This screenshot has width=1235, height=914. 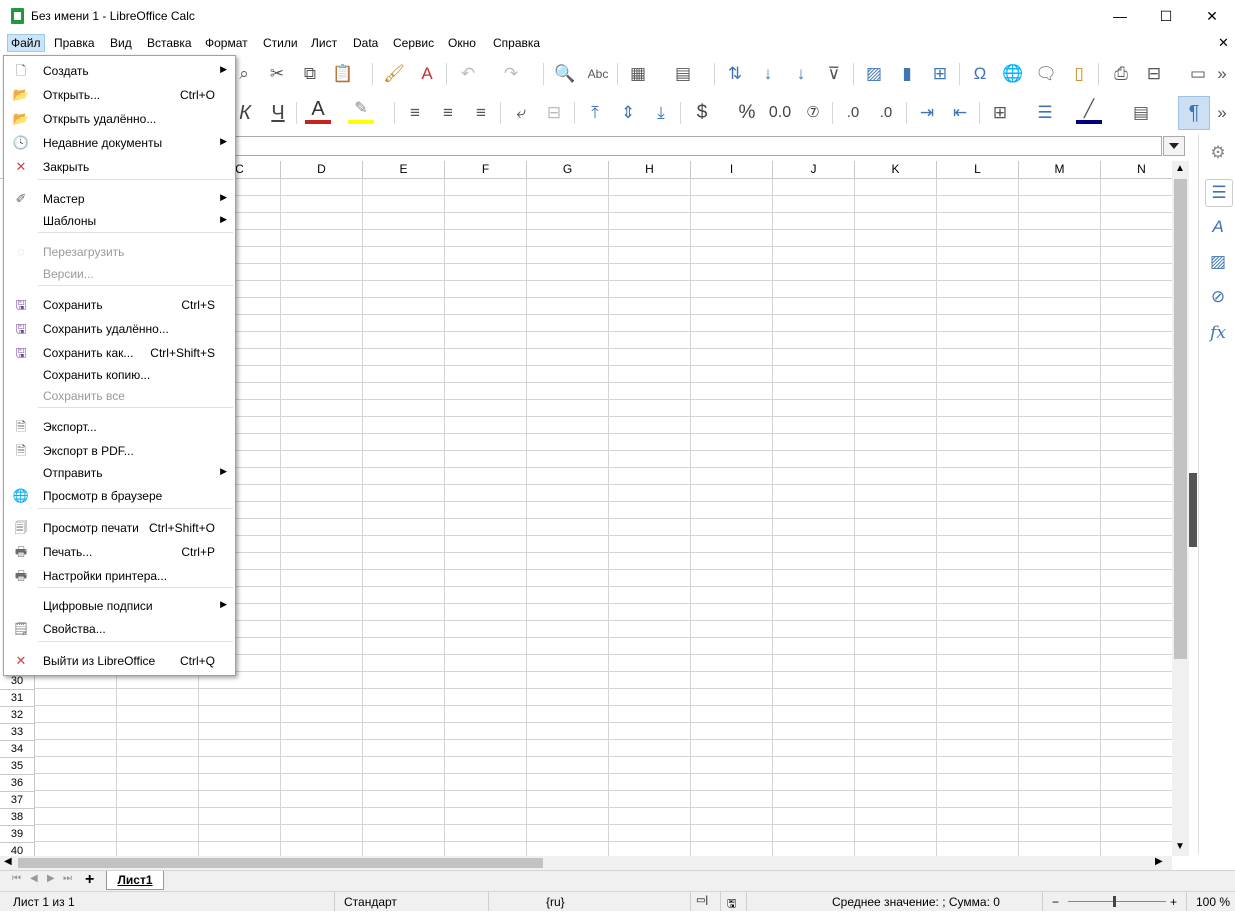 I want to click on horizontal-scrollbar: ◀ ▶, so click(x=586, y=863).